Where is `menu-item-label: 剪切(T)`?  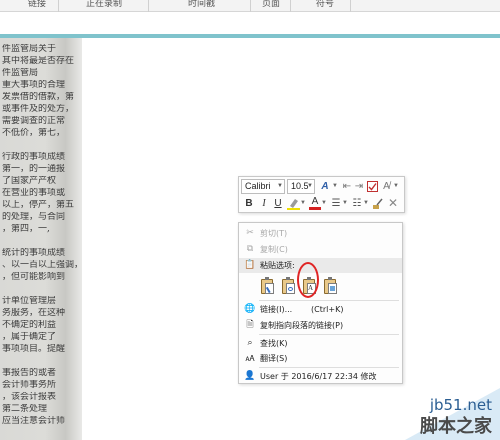
menu-item-label: 剪切(T) is located at coordinates (274, 233).